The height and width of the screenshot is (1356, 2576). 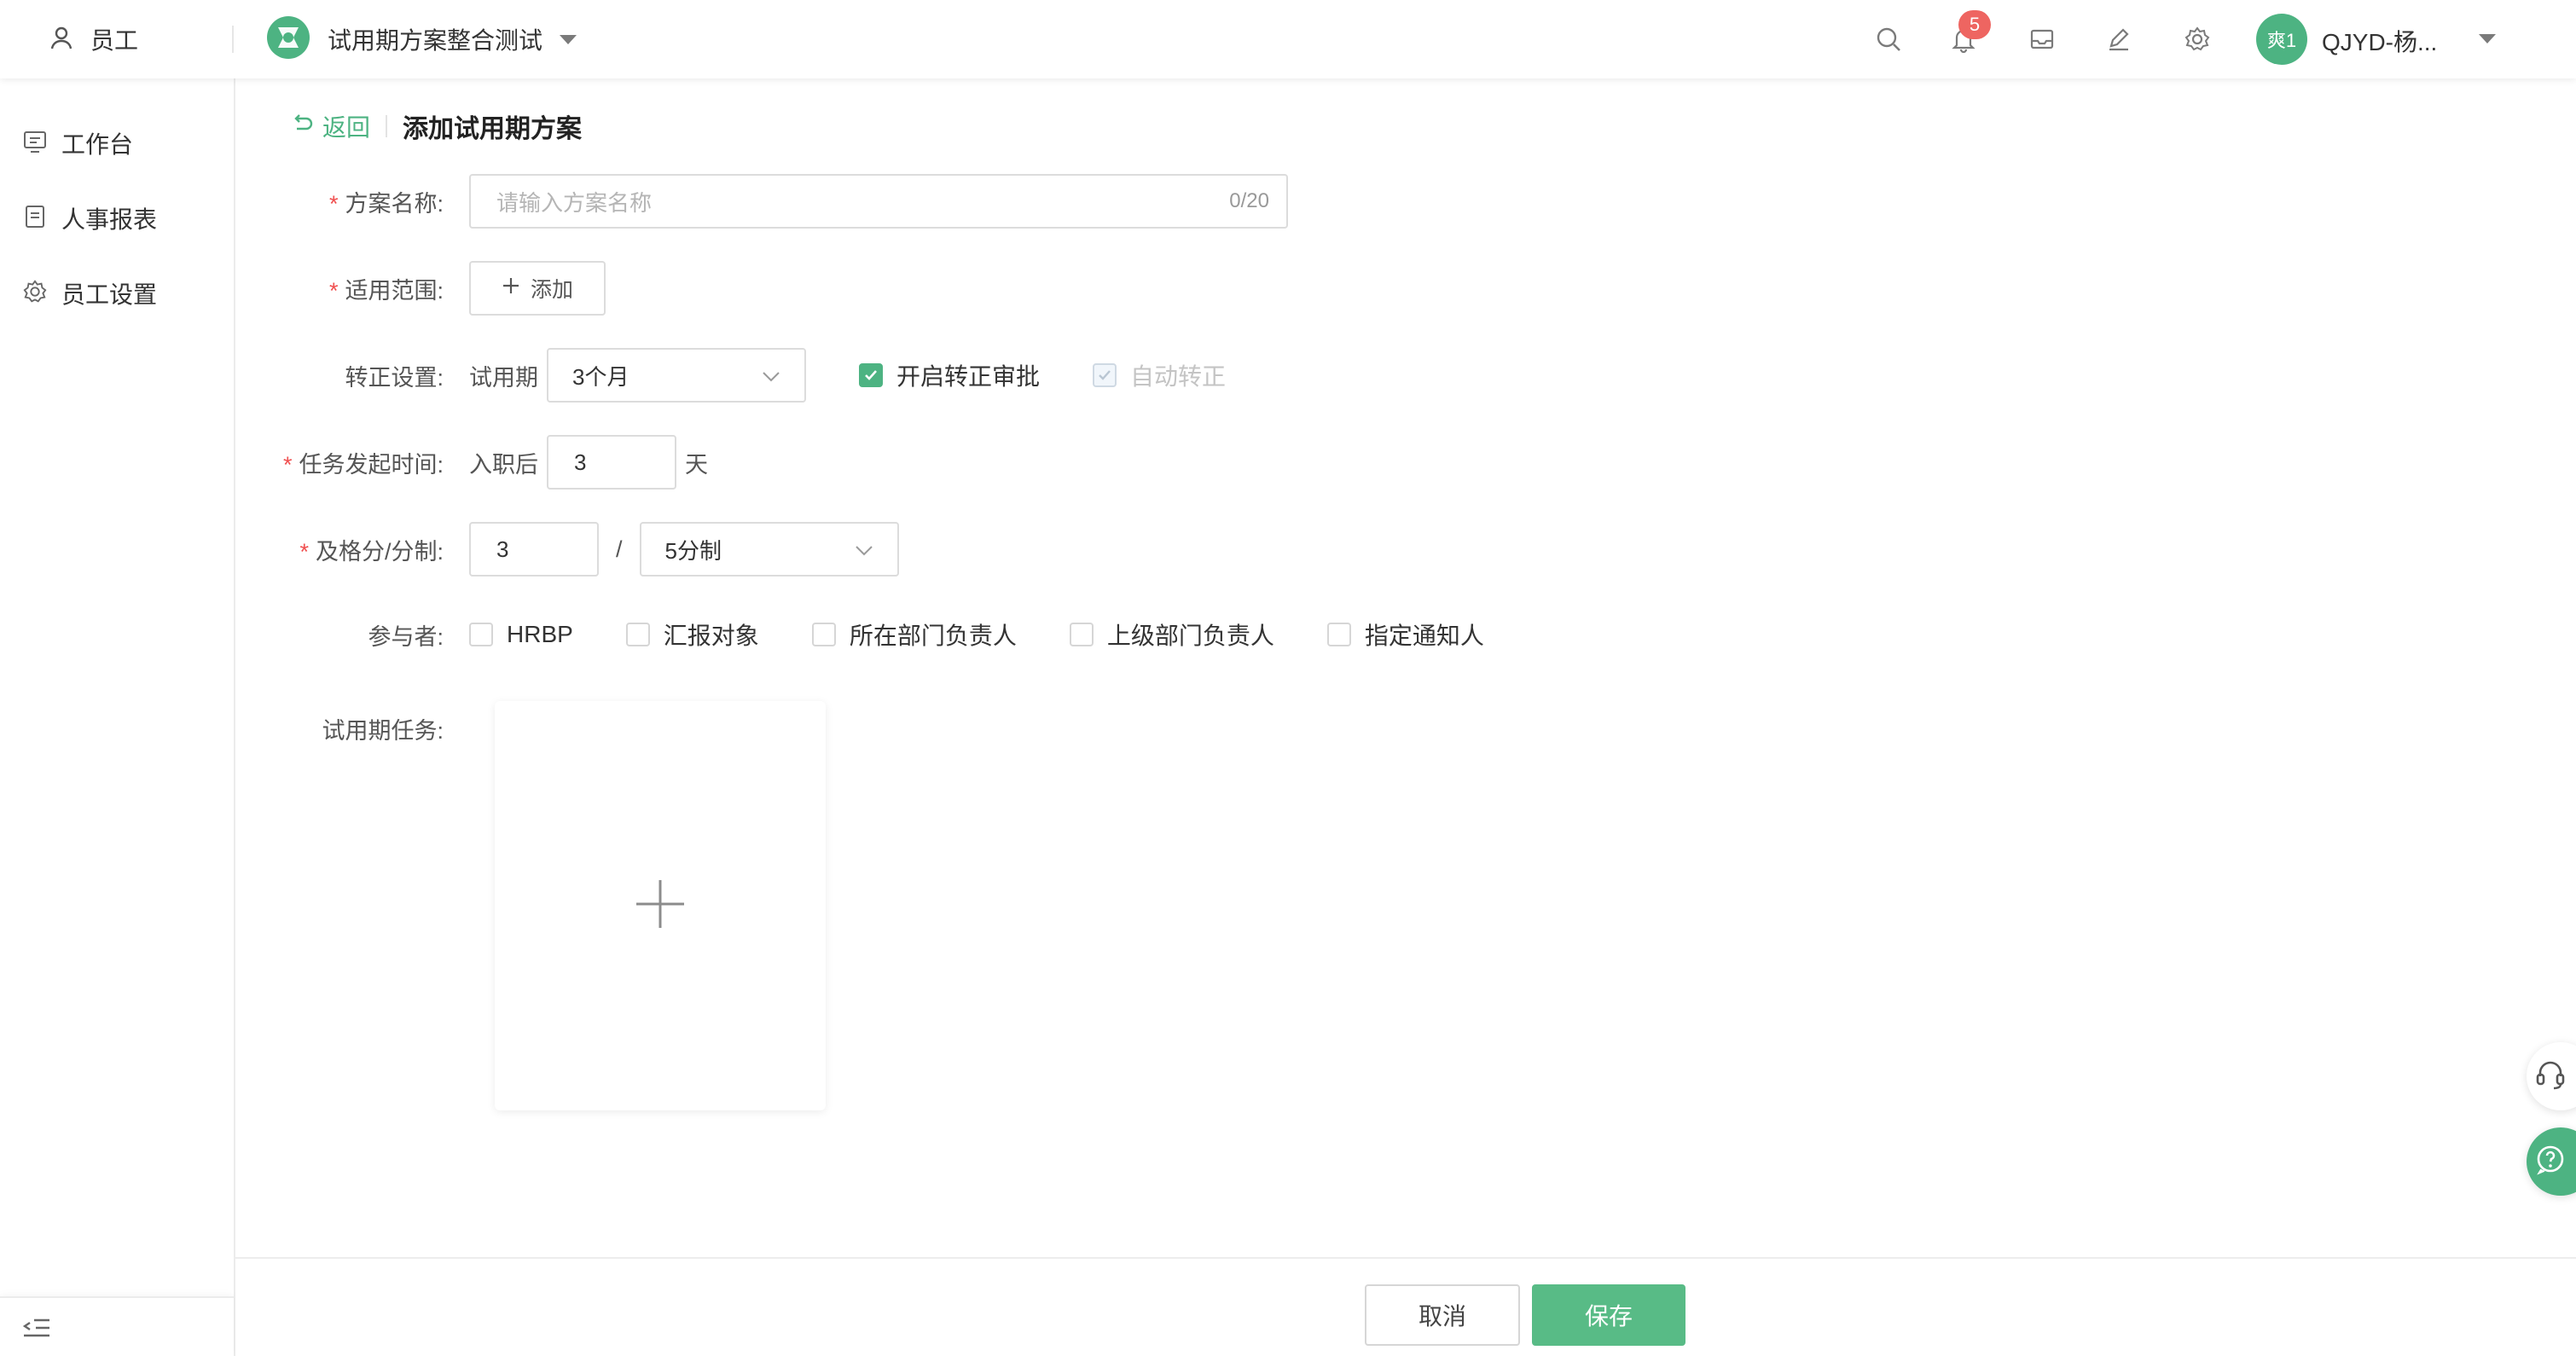 I want to click on back-label: 返回, so click(x=346, y=127).